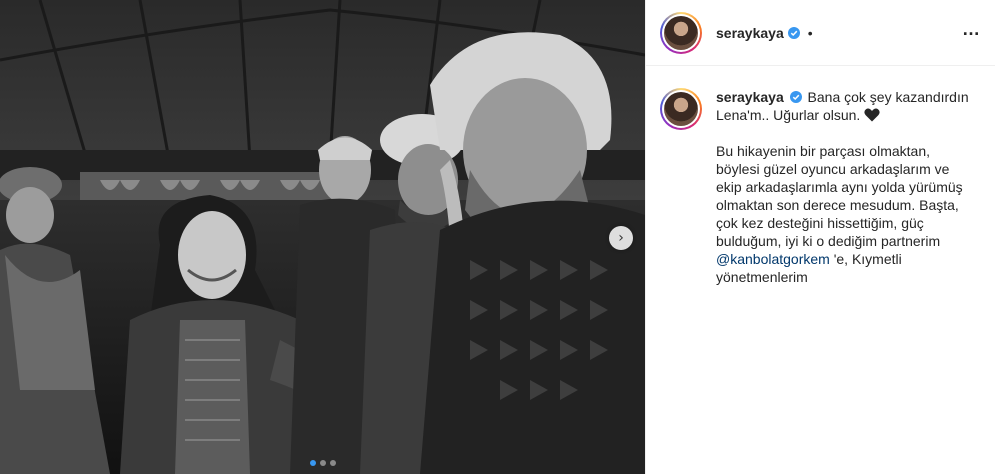 The width and height of the screenshot is (995, 474). I want to click on black-heart-icon, so click(872, 115).